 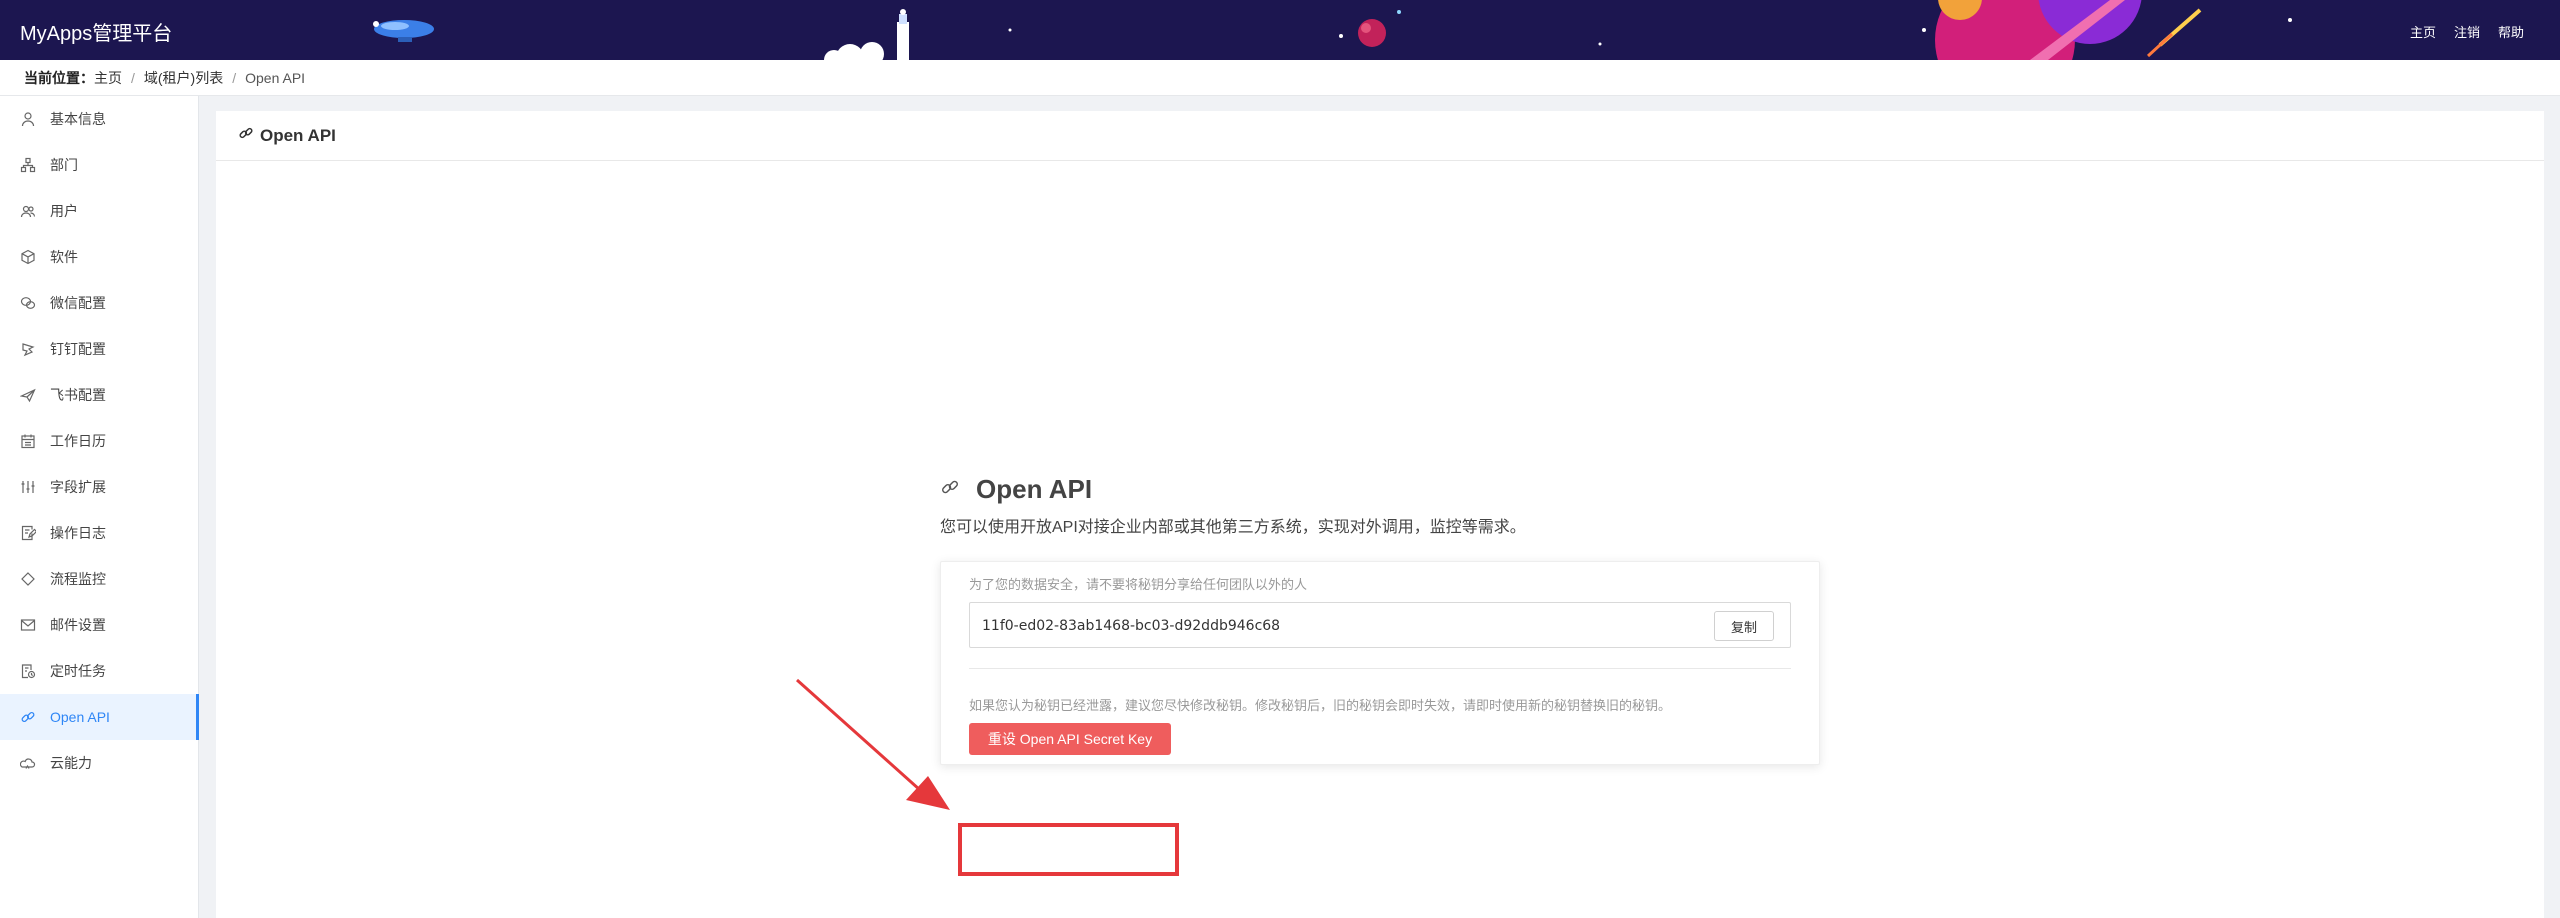 I want to click on dingtalk-icon, so click(x=28, y=349).